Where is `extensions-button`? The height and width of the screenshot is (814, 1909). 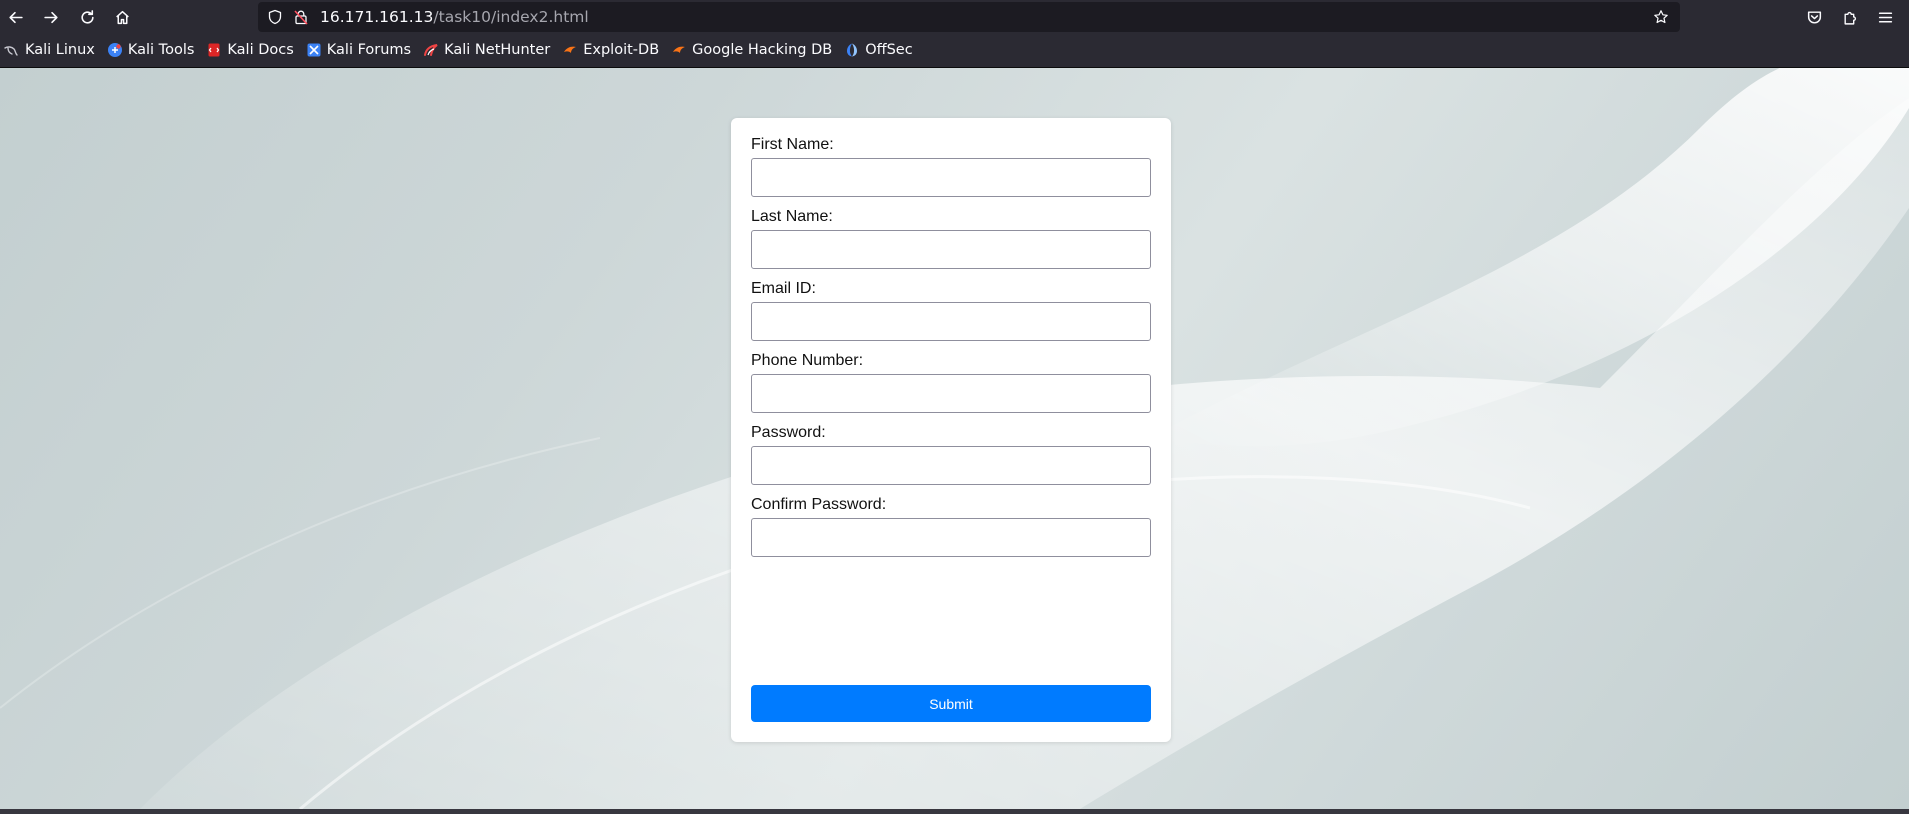
extensions-button is located at coordinates (1850, 17).